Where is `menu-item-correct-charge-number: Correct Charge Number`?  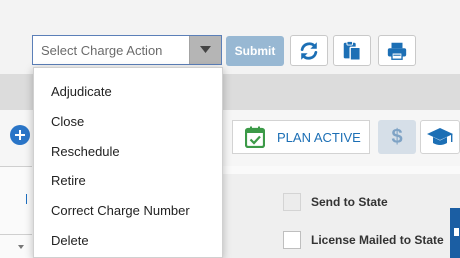 menu-item-correct-charge-number: Correct Charge Number is located at coordinates (120, 210).